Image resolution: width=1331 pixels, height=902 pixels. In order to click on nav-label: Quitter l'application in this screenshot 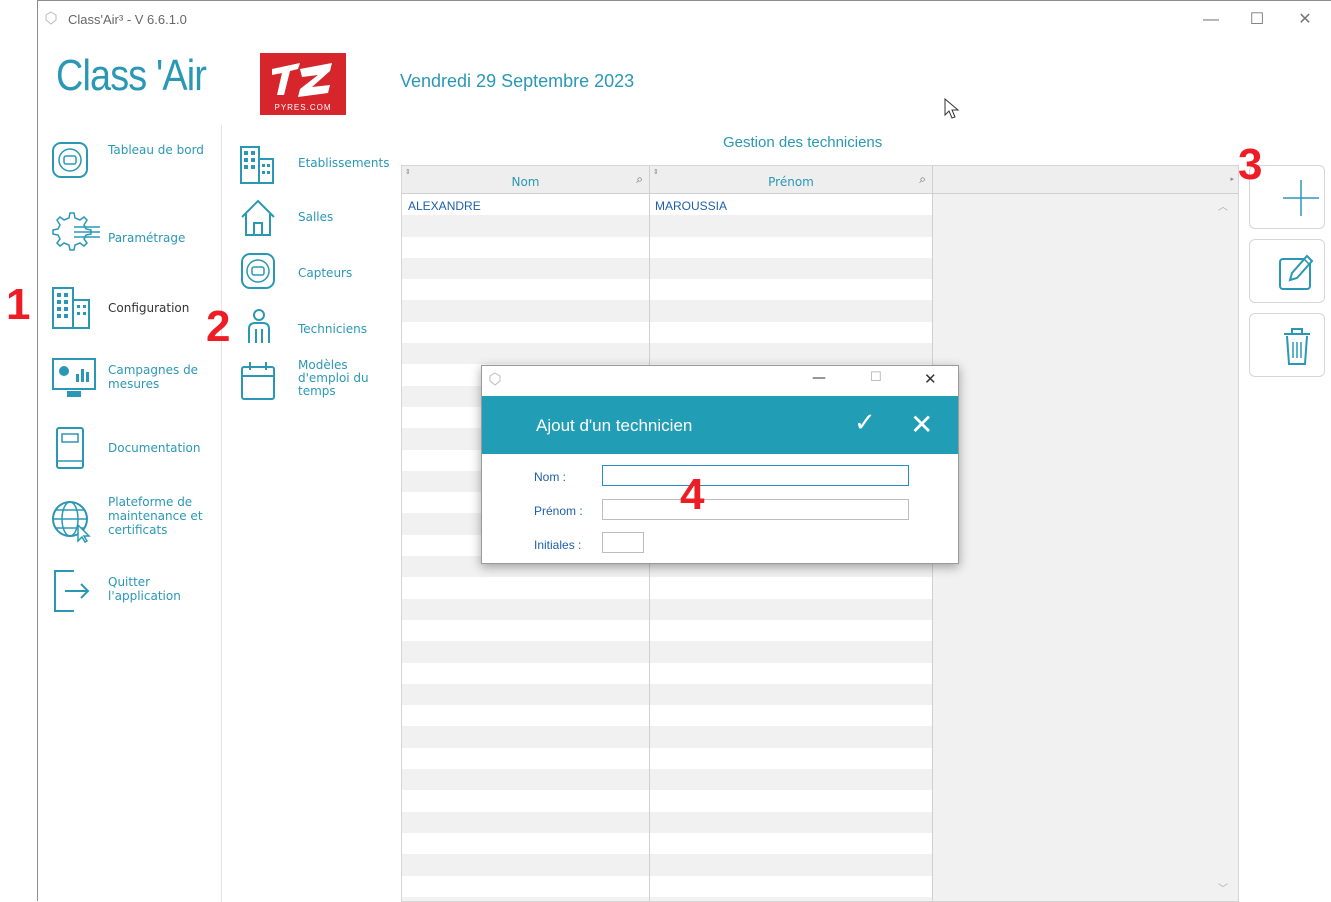, I will do `click(144, 589)`.